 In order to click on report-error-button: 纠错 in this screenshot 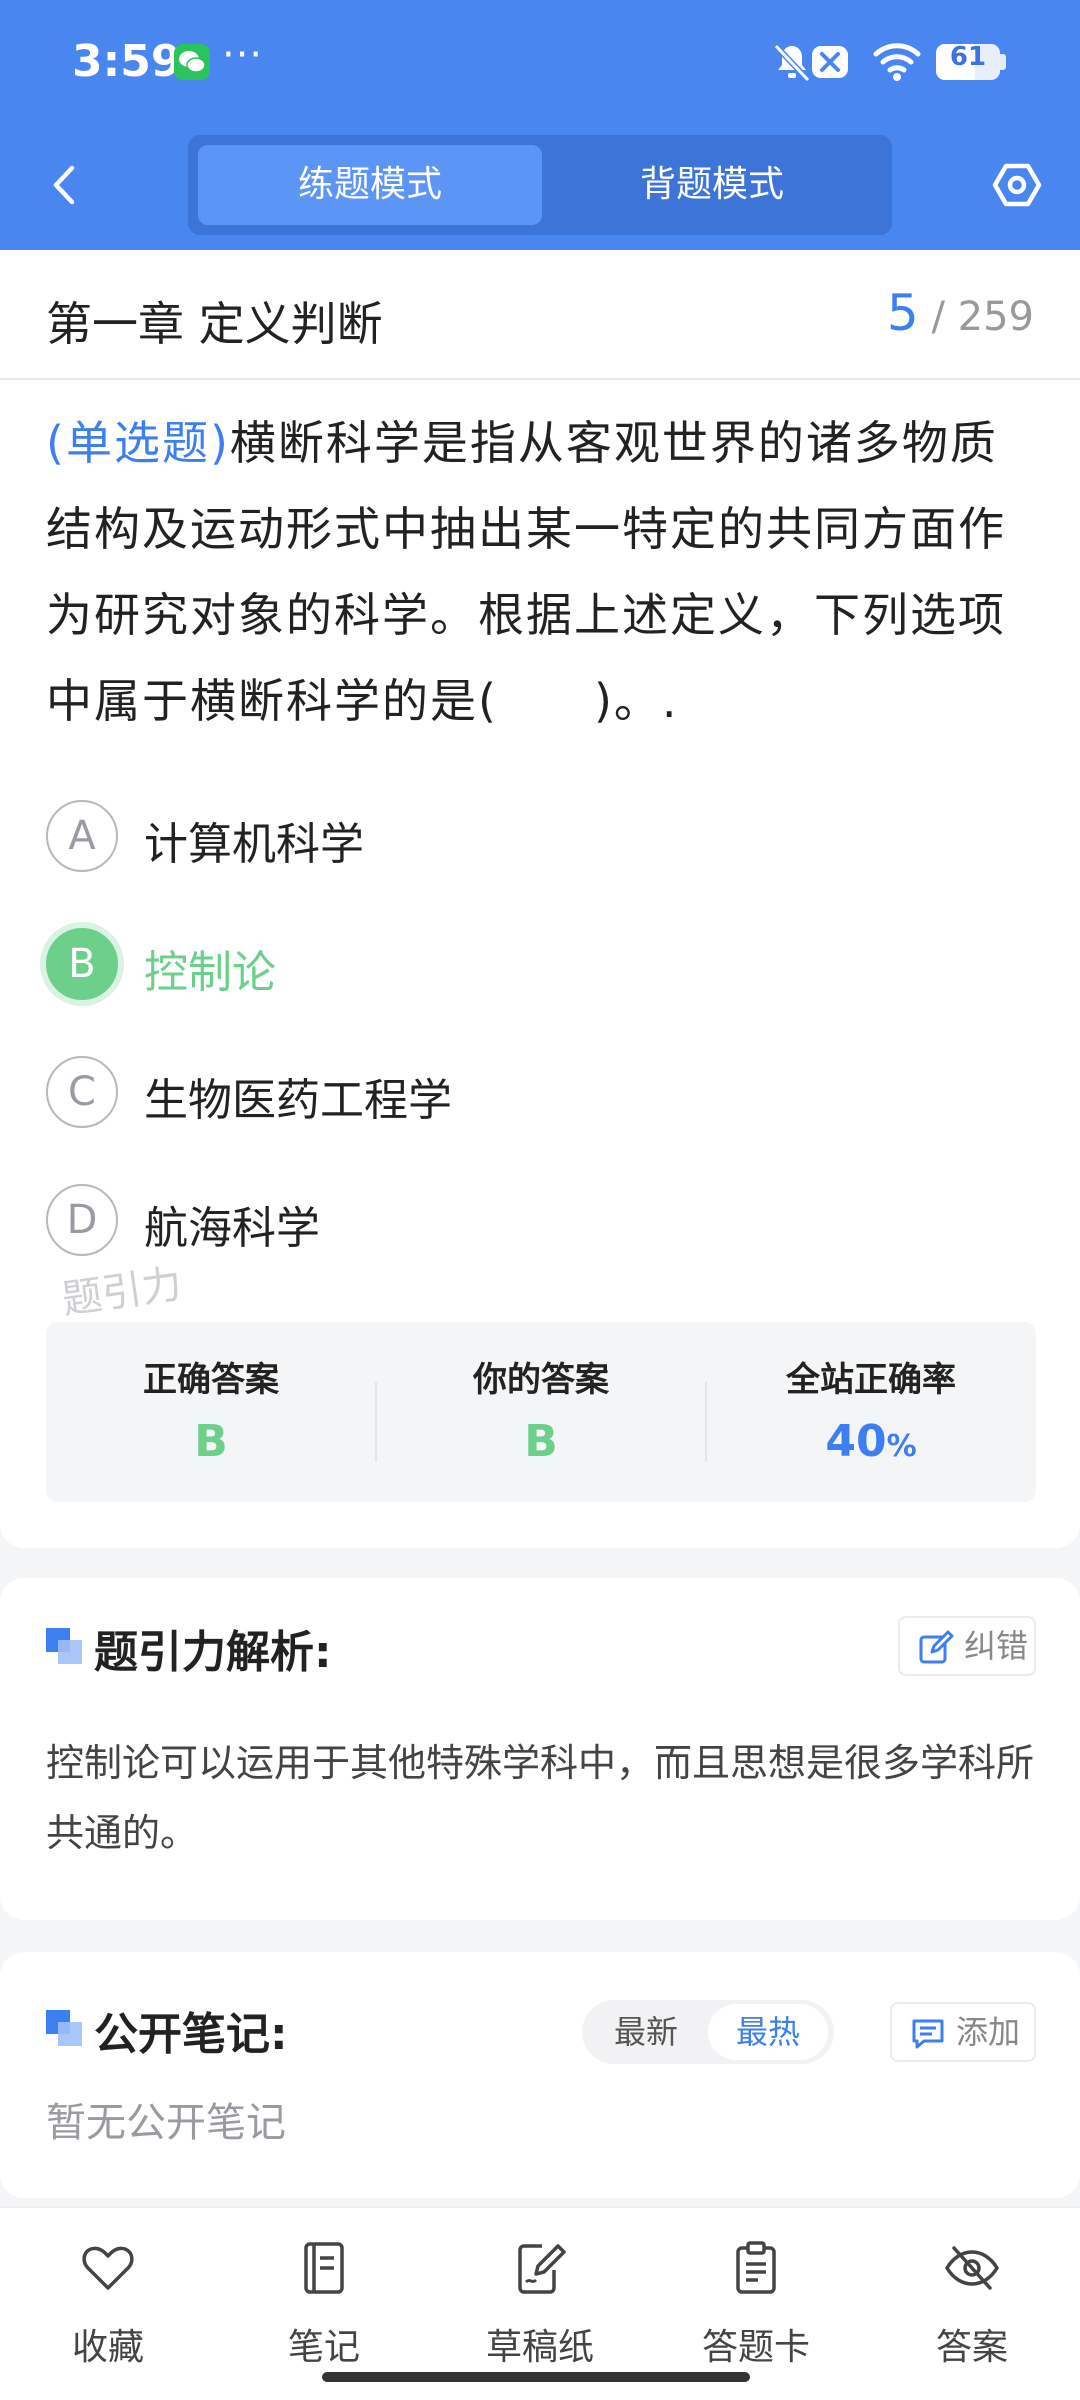, I will do `click(967, 1646)`.